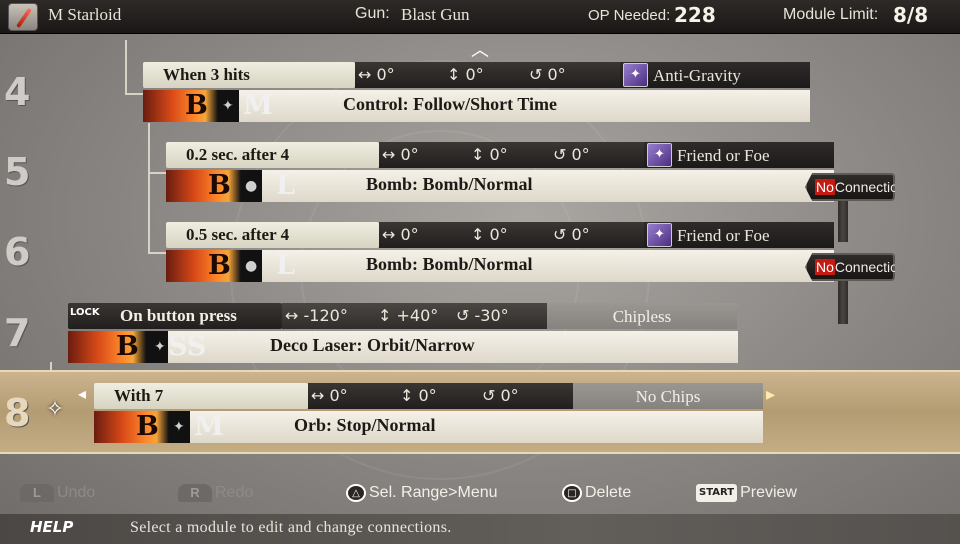 The height and width of the screenshot is (544, 960). I want to click on undo-label: Undo, so click(76, 493).